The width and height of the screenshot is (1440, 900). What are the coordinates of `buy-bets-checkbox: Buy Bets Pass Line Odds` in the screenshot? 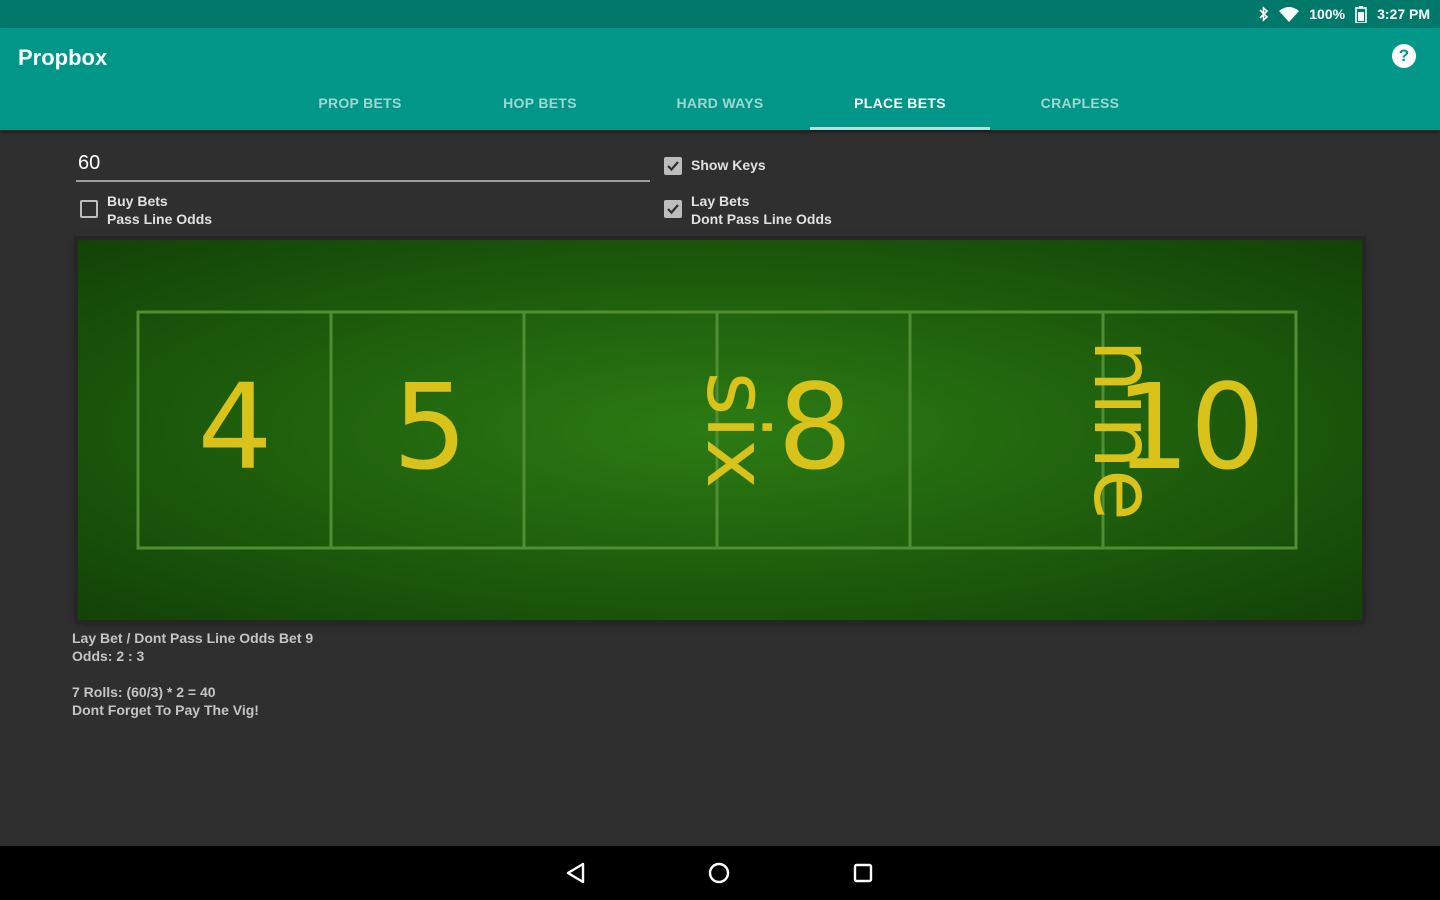 It's located at (146, 210).